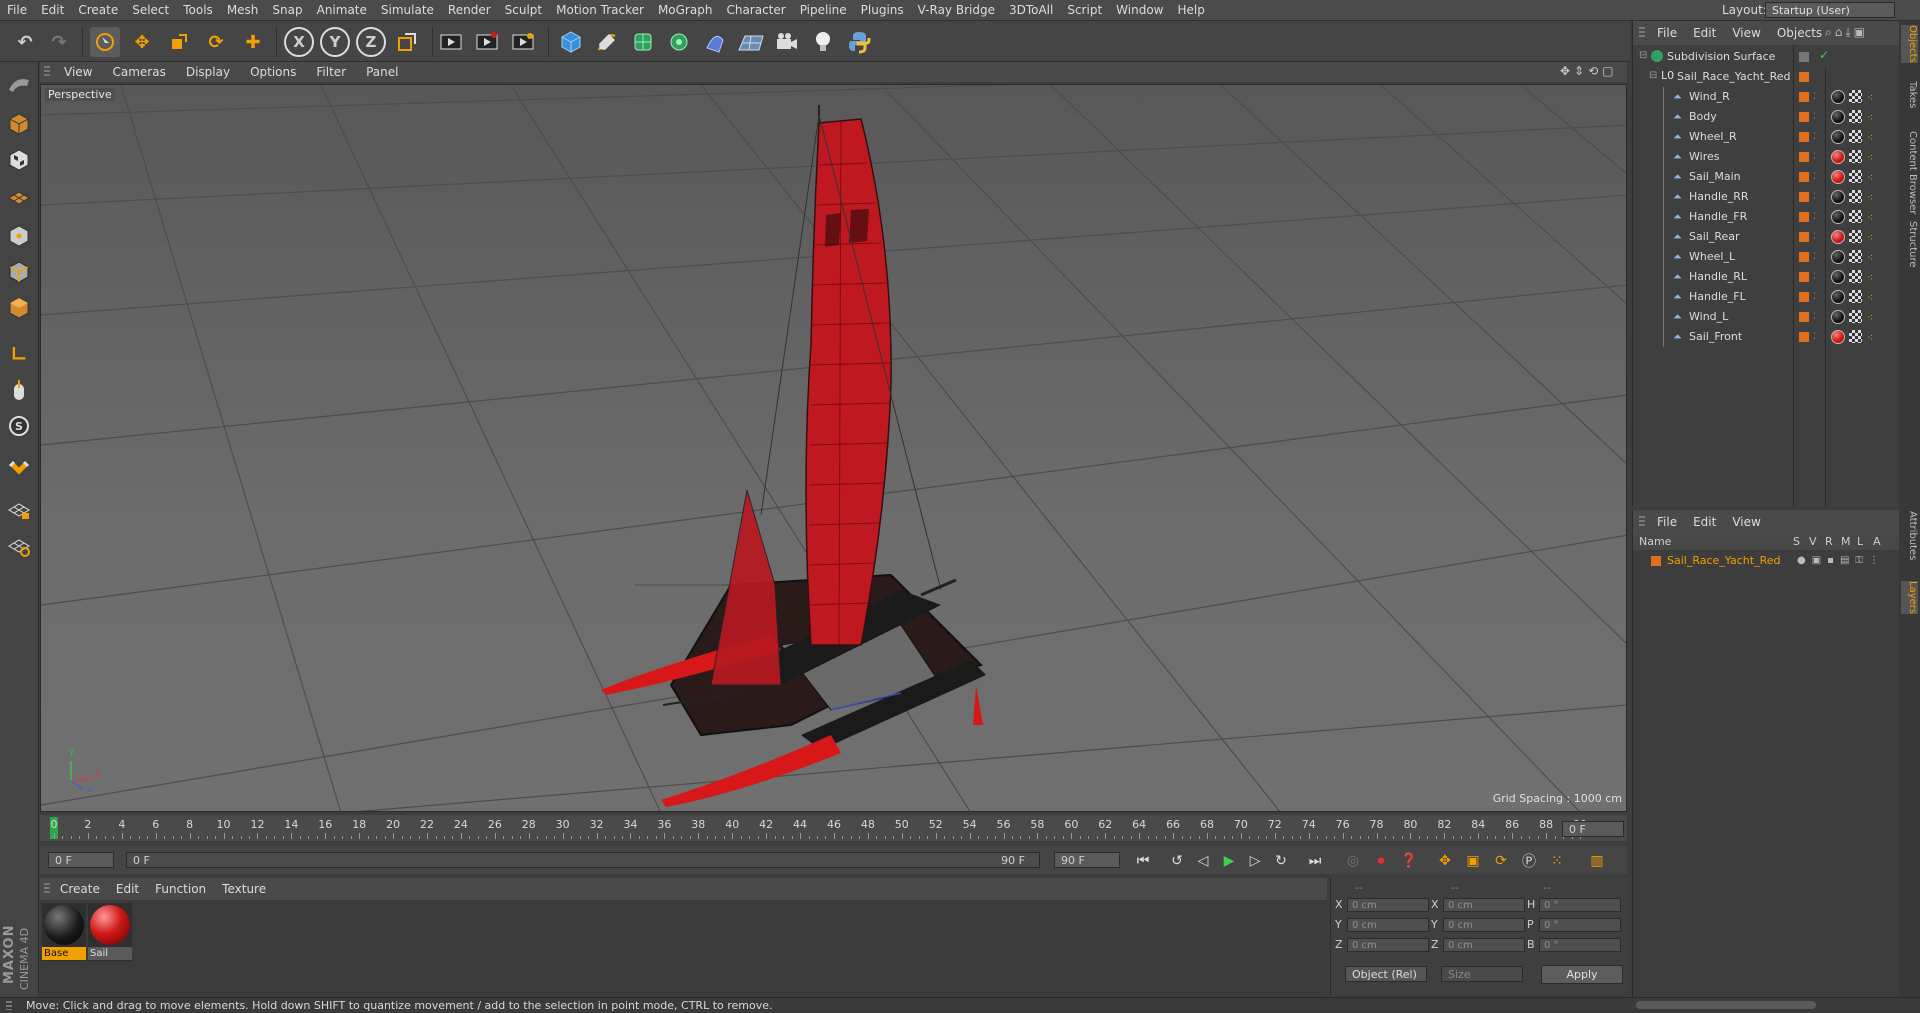 This screenshot has height=1013, width=1920. I want to click on key-parameter-icon: Ⓟ, so click(1529, 861).